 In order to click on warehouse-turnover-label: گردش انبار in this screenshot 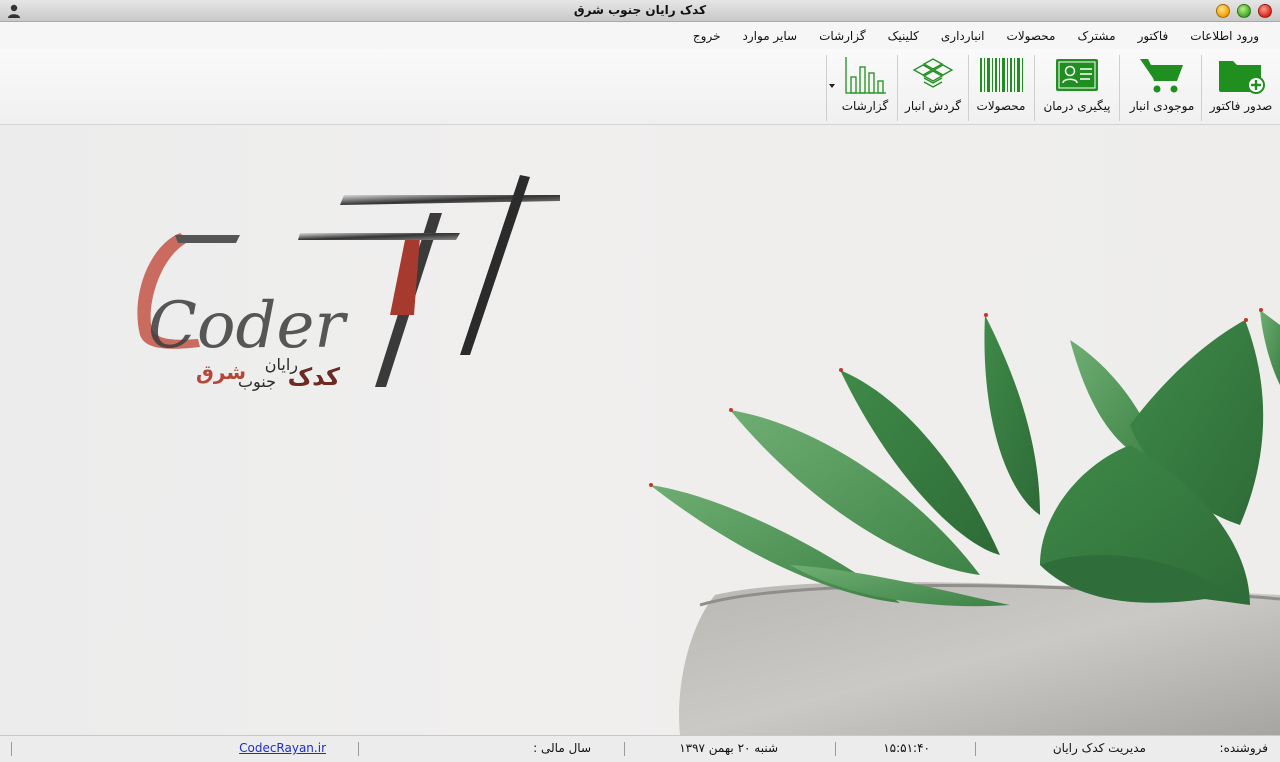, I will do `click(933, 106)`.